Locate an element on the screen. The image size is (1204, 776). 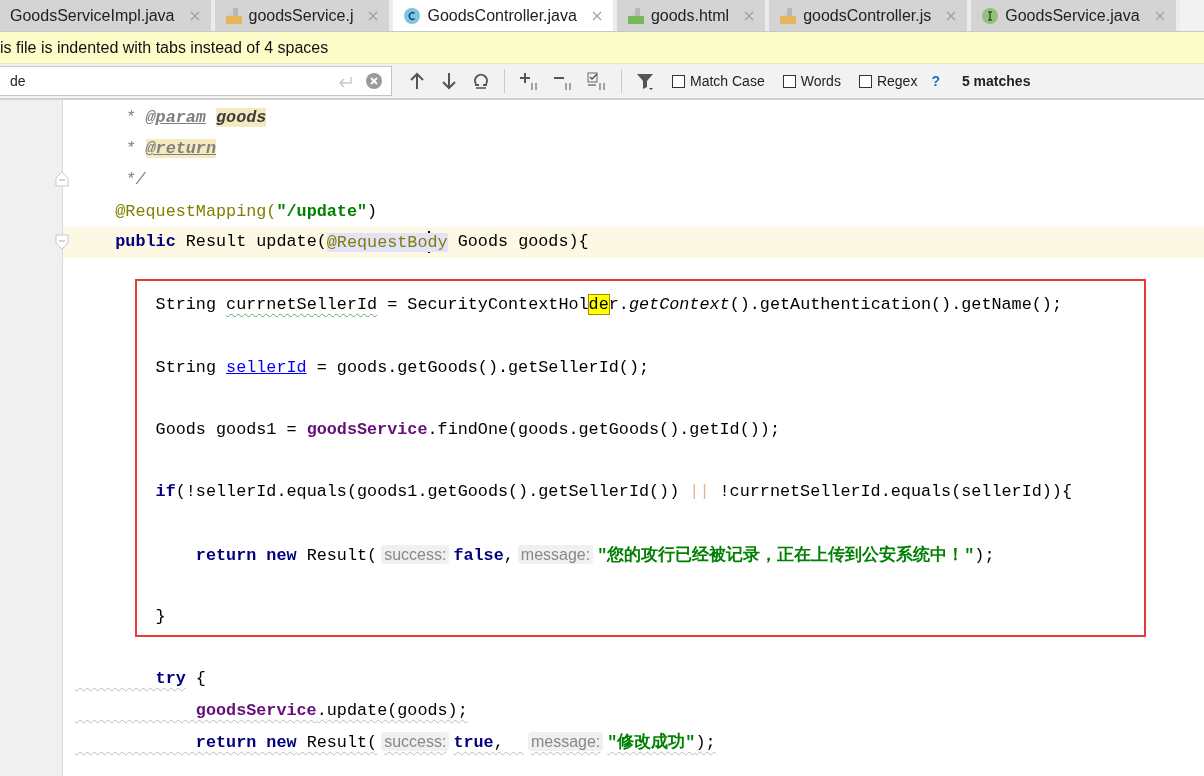
enter-icon is located at coordinates (346, 81).